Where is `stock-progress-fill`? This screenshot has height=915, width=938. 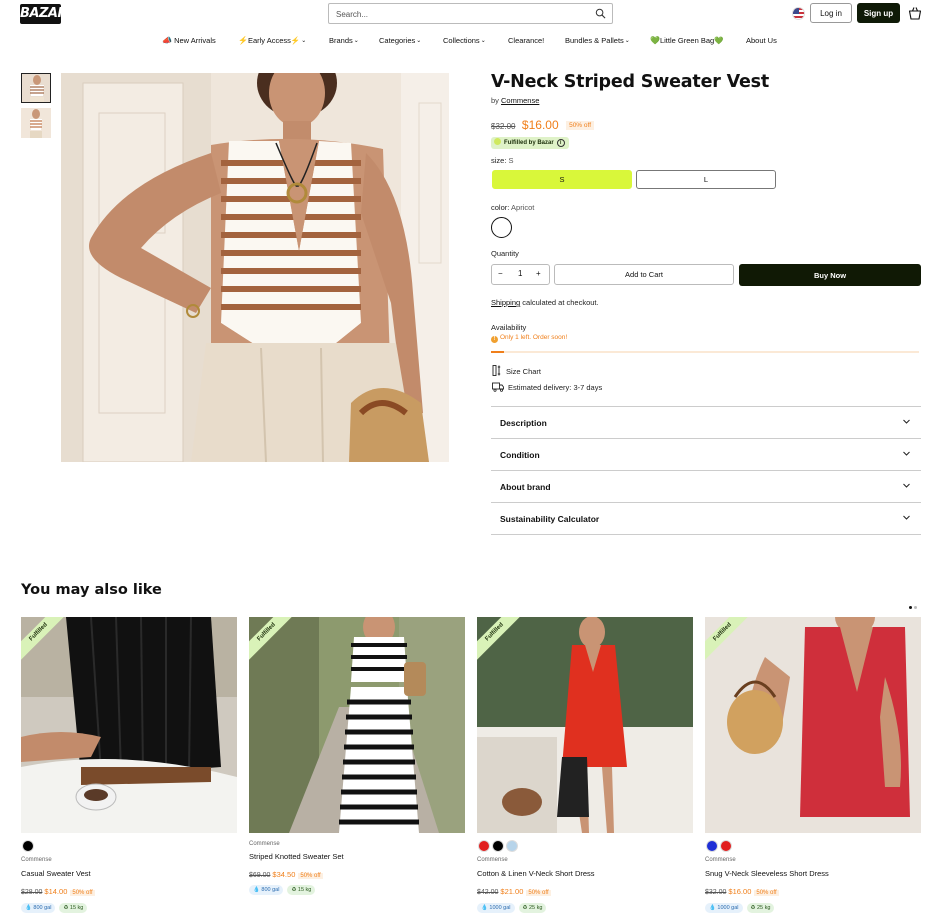 stock-progress-fill is located at coordinates (497, 352).